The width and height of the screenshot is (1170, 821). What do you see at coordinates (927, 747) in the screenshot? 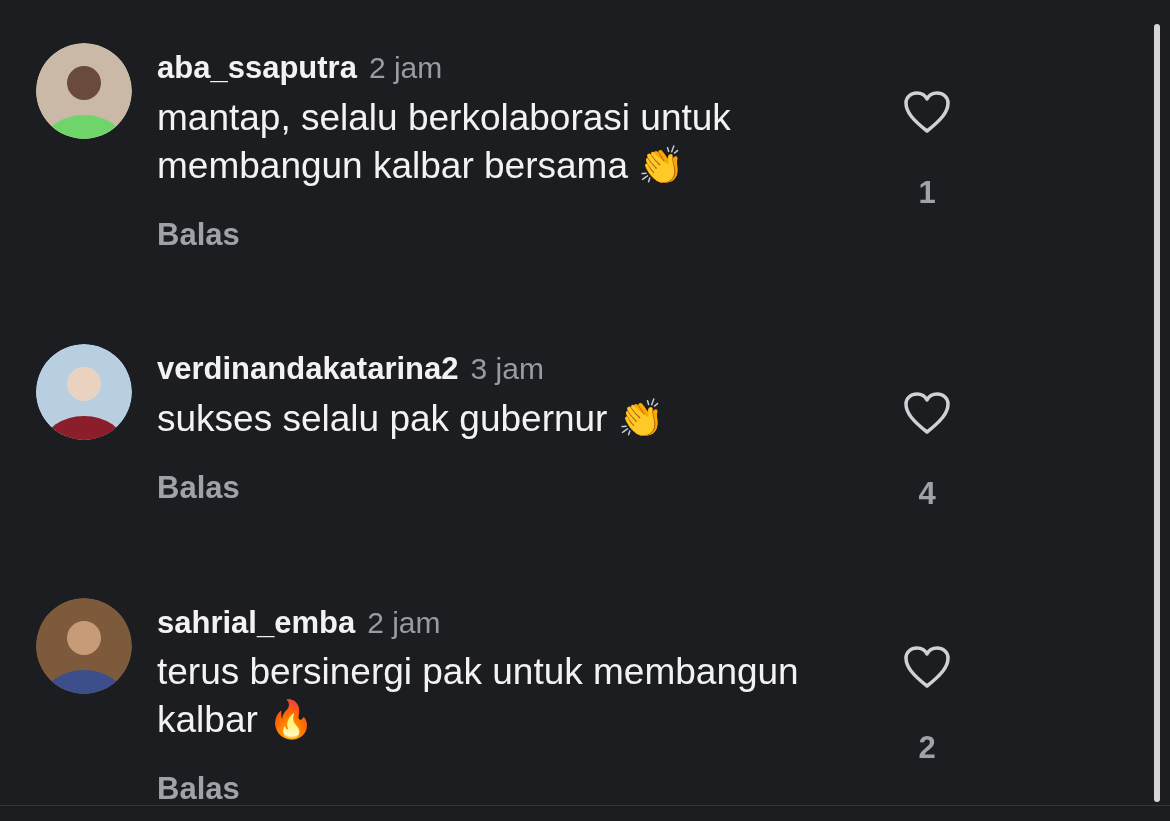
I see `like-count: 2` at bounding box center [927, 747].